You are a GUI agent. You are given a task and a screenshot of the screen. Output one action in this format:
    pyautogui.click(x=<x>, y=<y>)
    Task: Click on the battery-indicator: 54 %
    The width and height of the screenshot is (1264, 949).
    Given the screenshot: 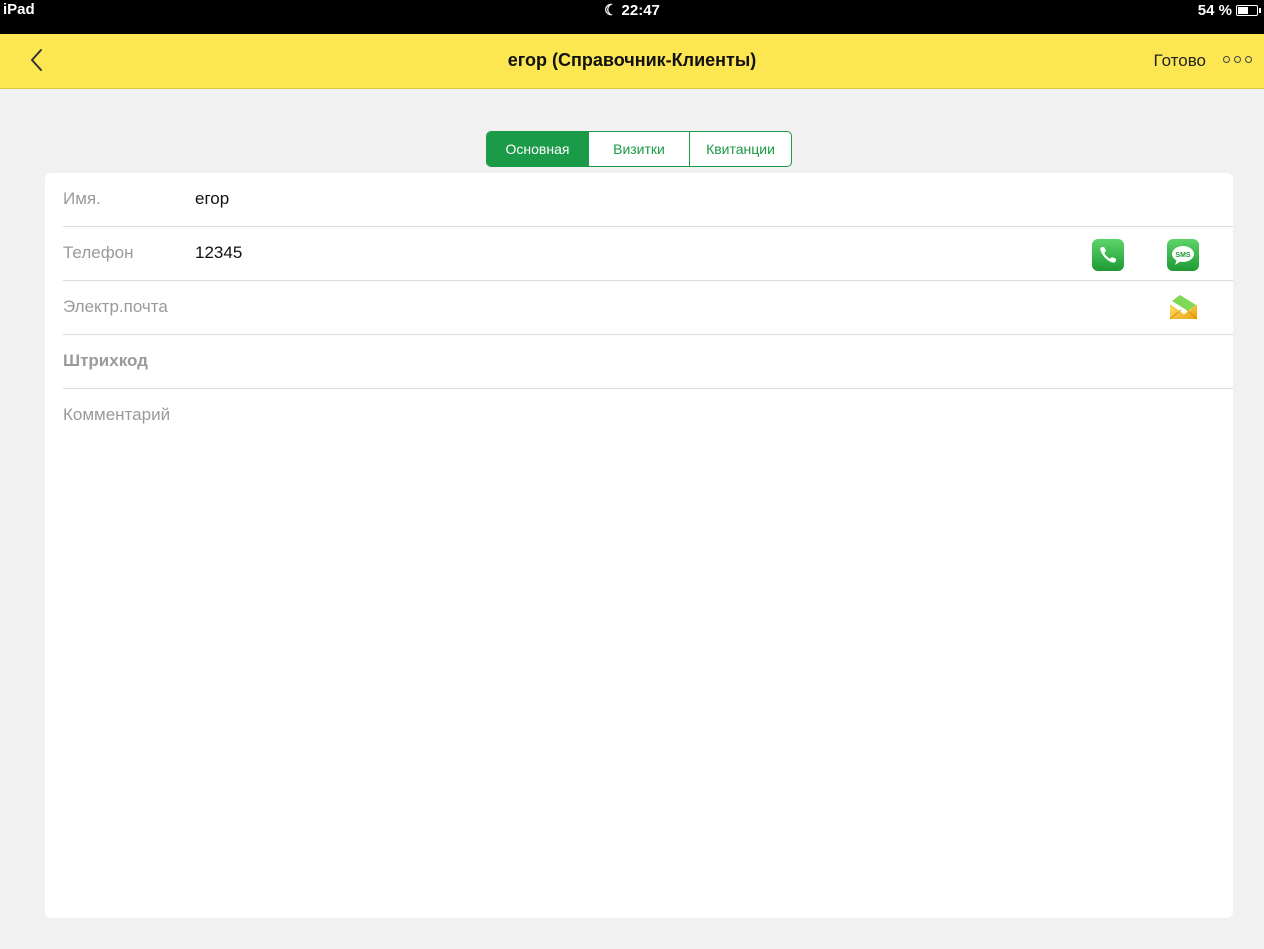 What is the action you would take?
    pyautogui.click(x=1229, y=10)
    